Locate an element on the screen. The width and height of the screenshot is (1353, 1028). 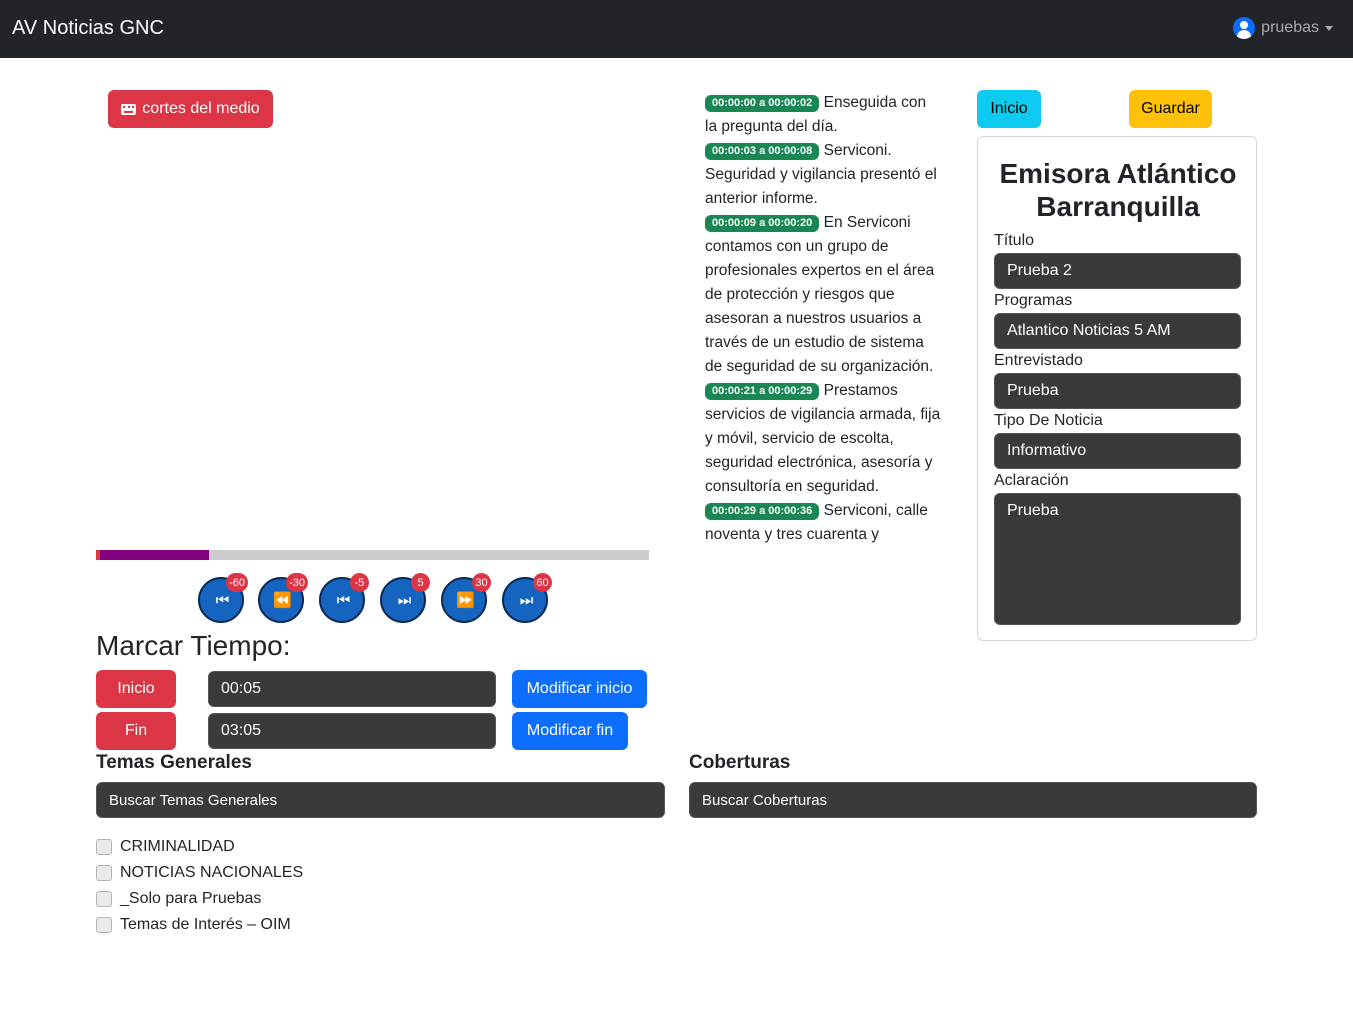
marcar-tiempo-heading: Marcar Tiempo: is located at coordinates (193, 645).